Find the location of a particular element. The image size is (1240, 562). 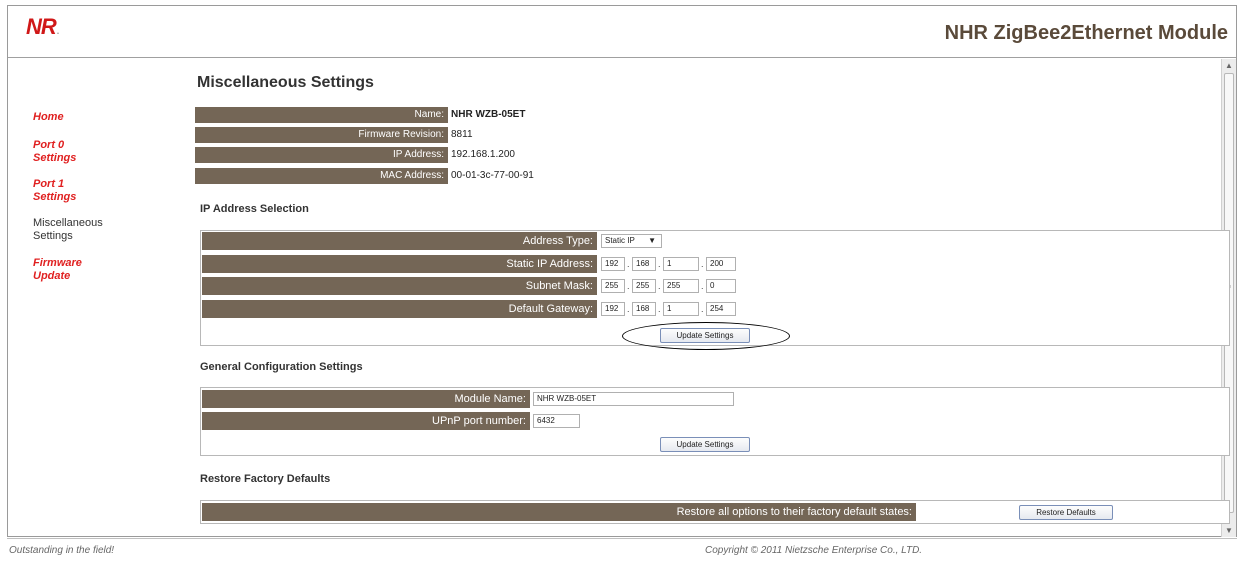

module-name-label: Module Name: is located at coordinates (366, 399).